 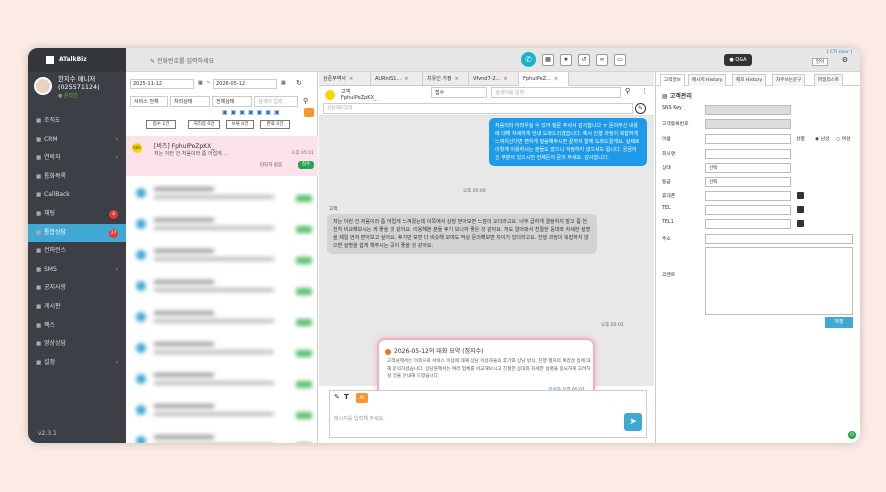 I want to click on service-select: 서비스 전체, so click(x=149, y=101).